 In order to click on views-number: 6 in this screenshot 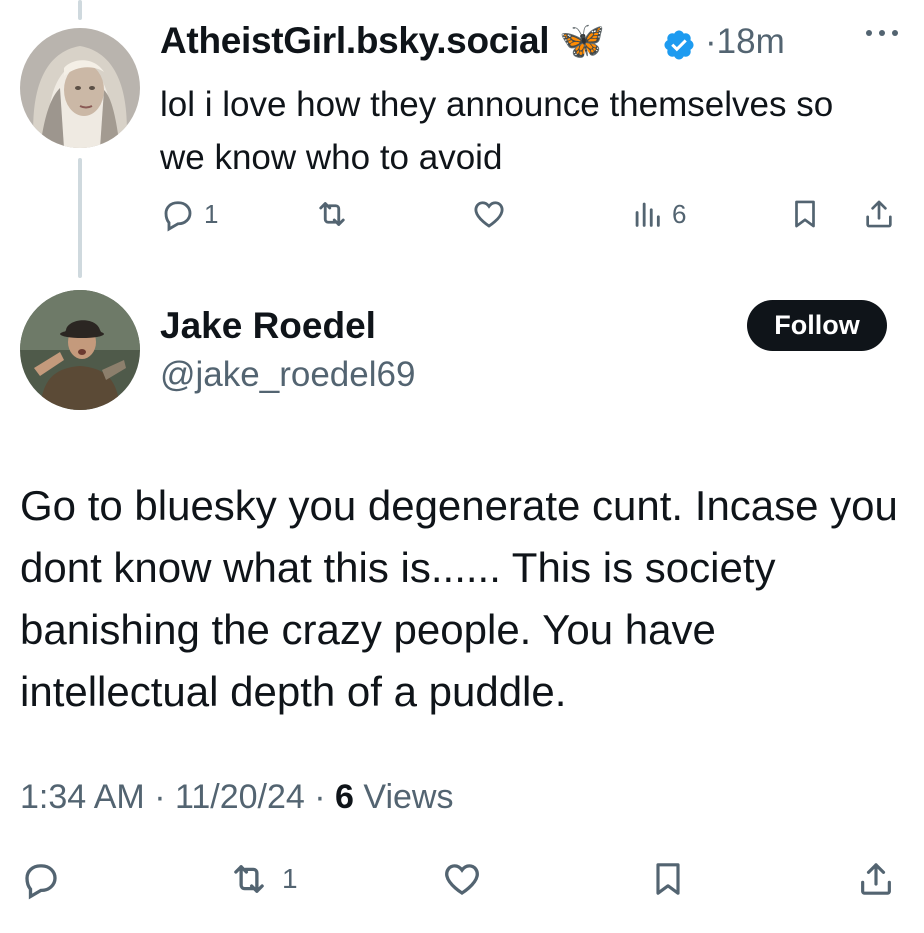, I will do `click(344, 797)`.